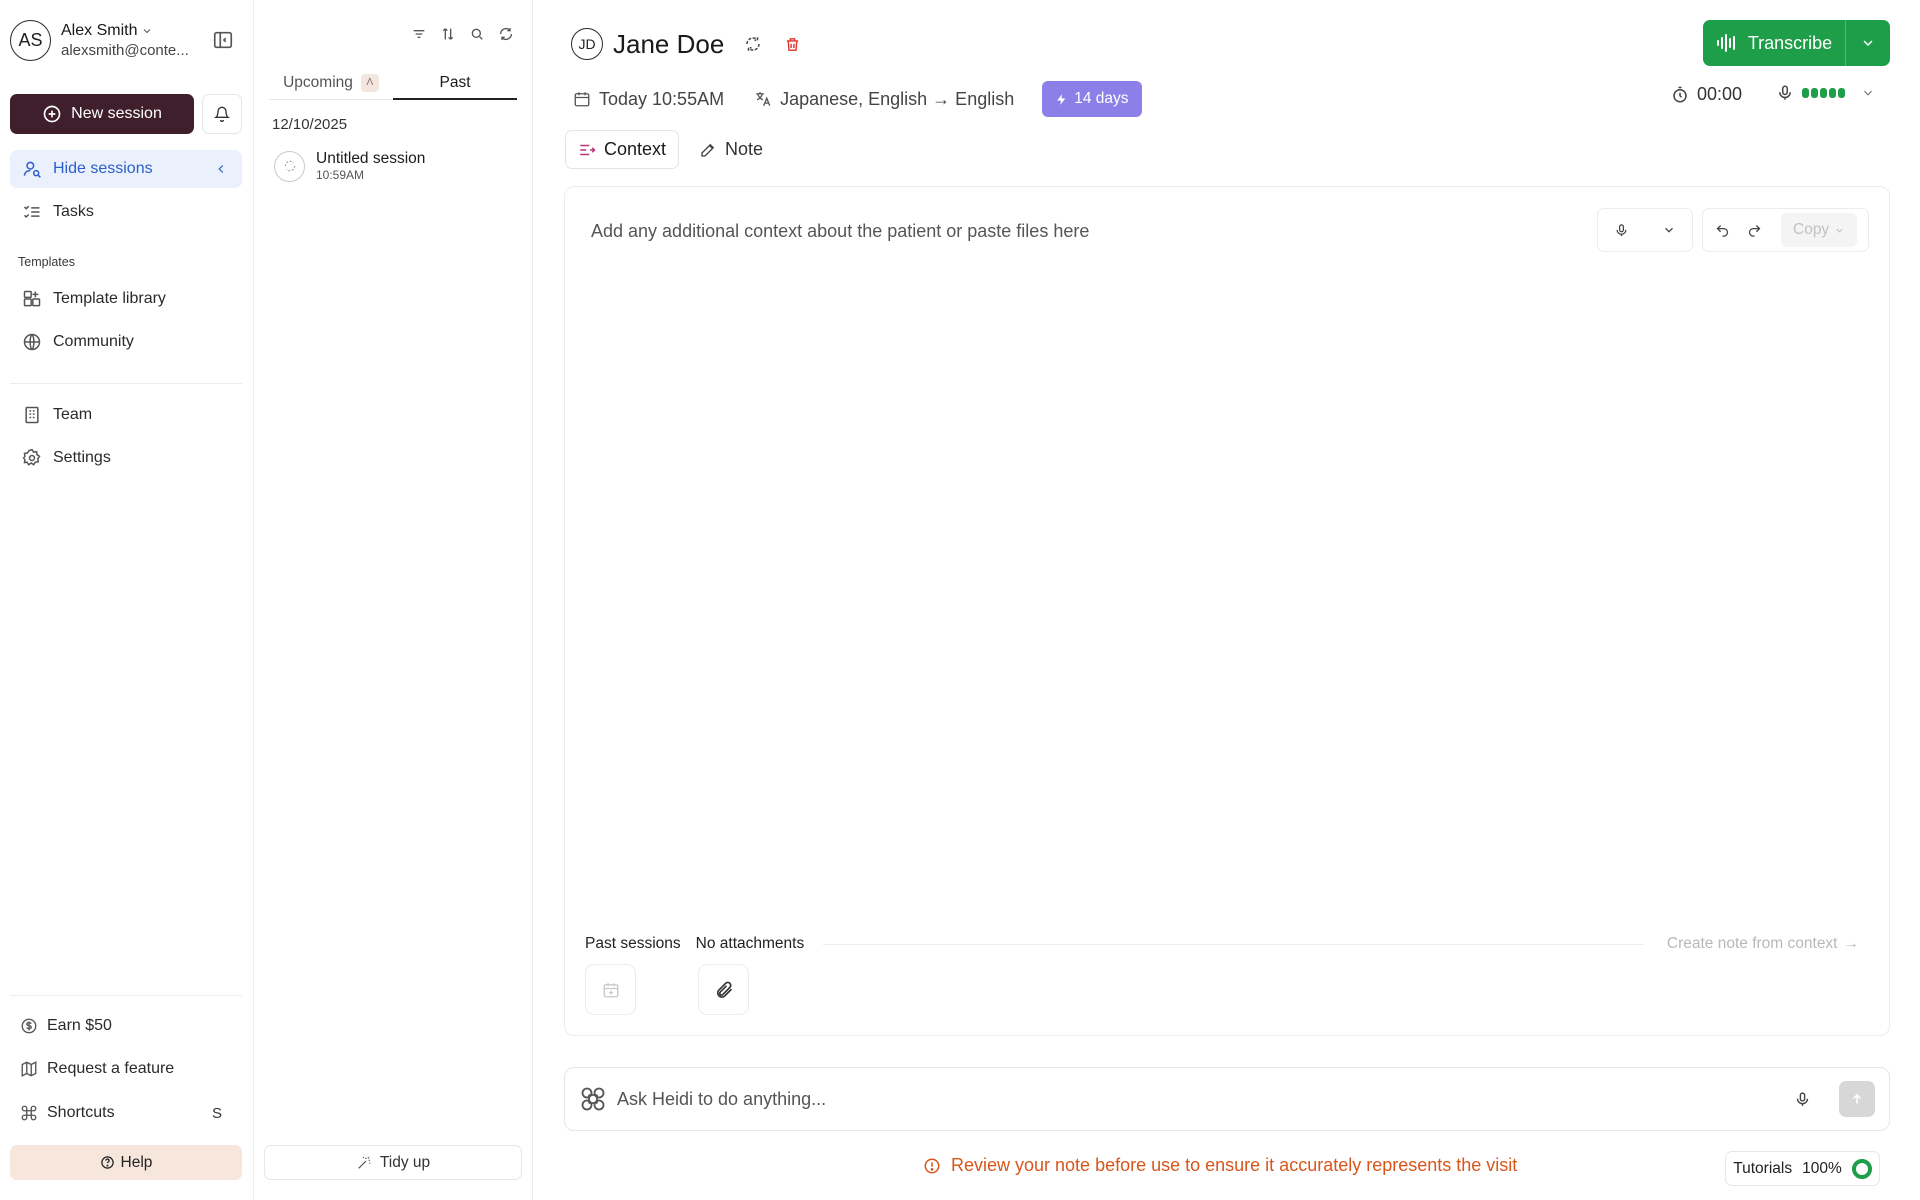  Describe the element at coordinates (32, 458) in the screenshot. I see `gear-icon` at that location.